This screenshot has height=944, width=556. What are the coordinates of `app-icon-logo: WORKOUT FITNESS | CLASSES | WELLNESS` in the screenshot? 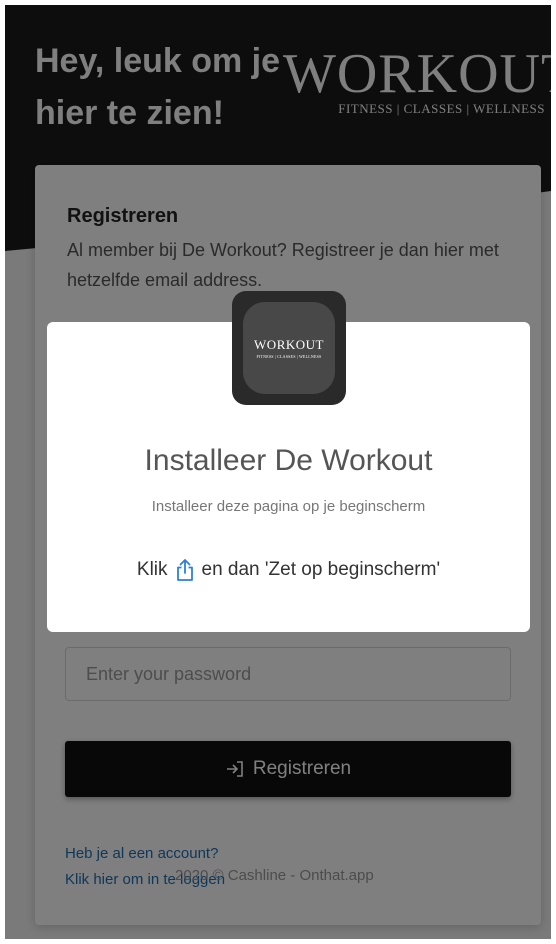 It's located at (289, 348).